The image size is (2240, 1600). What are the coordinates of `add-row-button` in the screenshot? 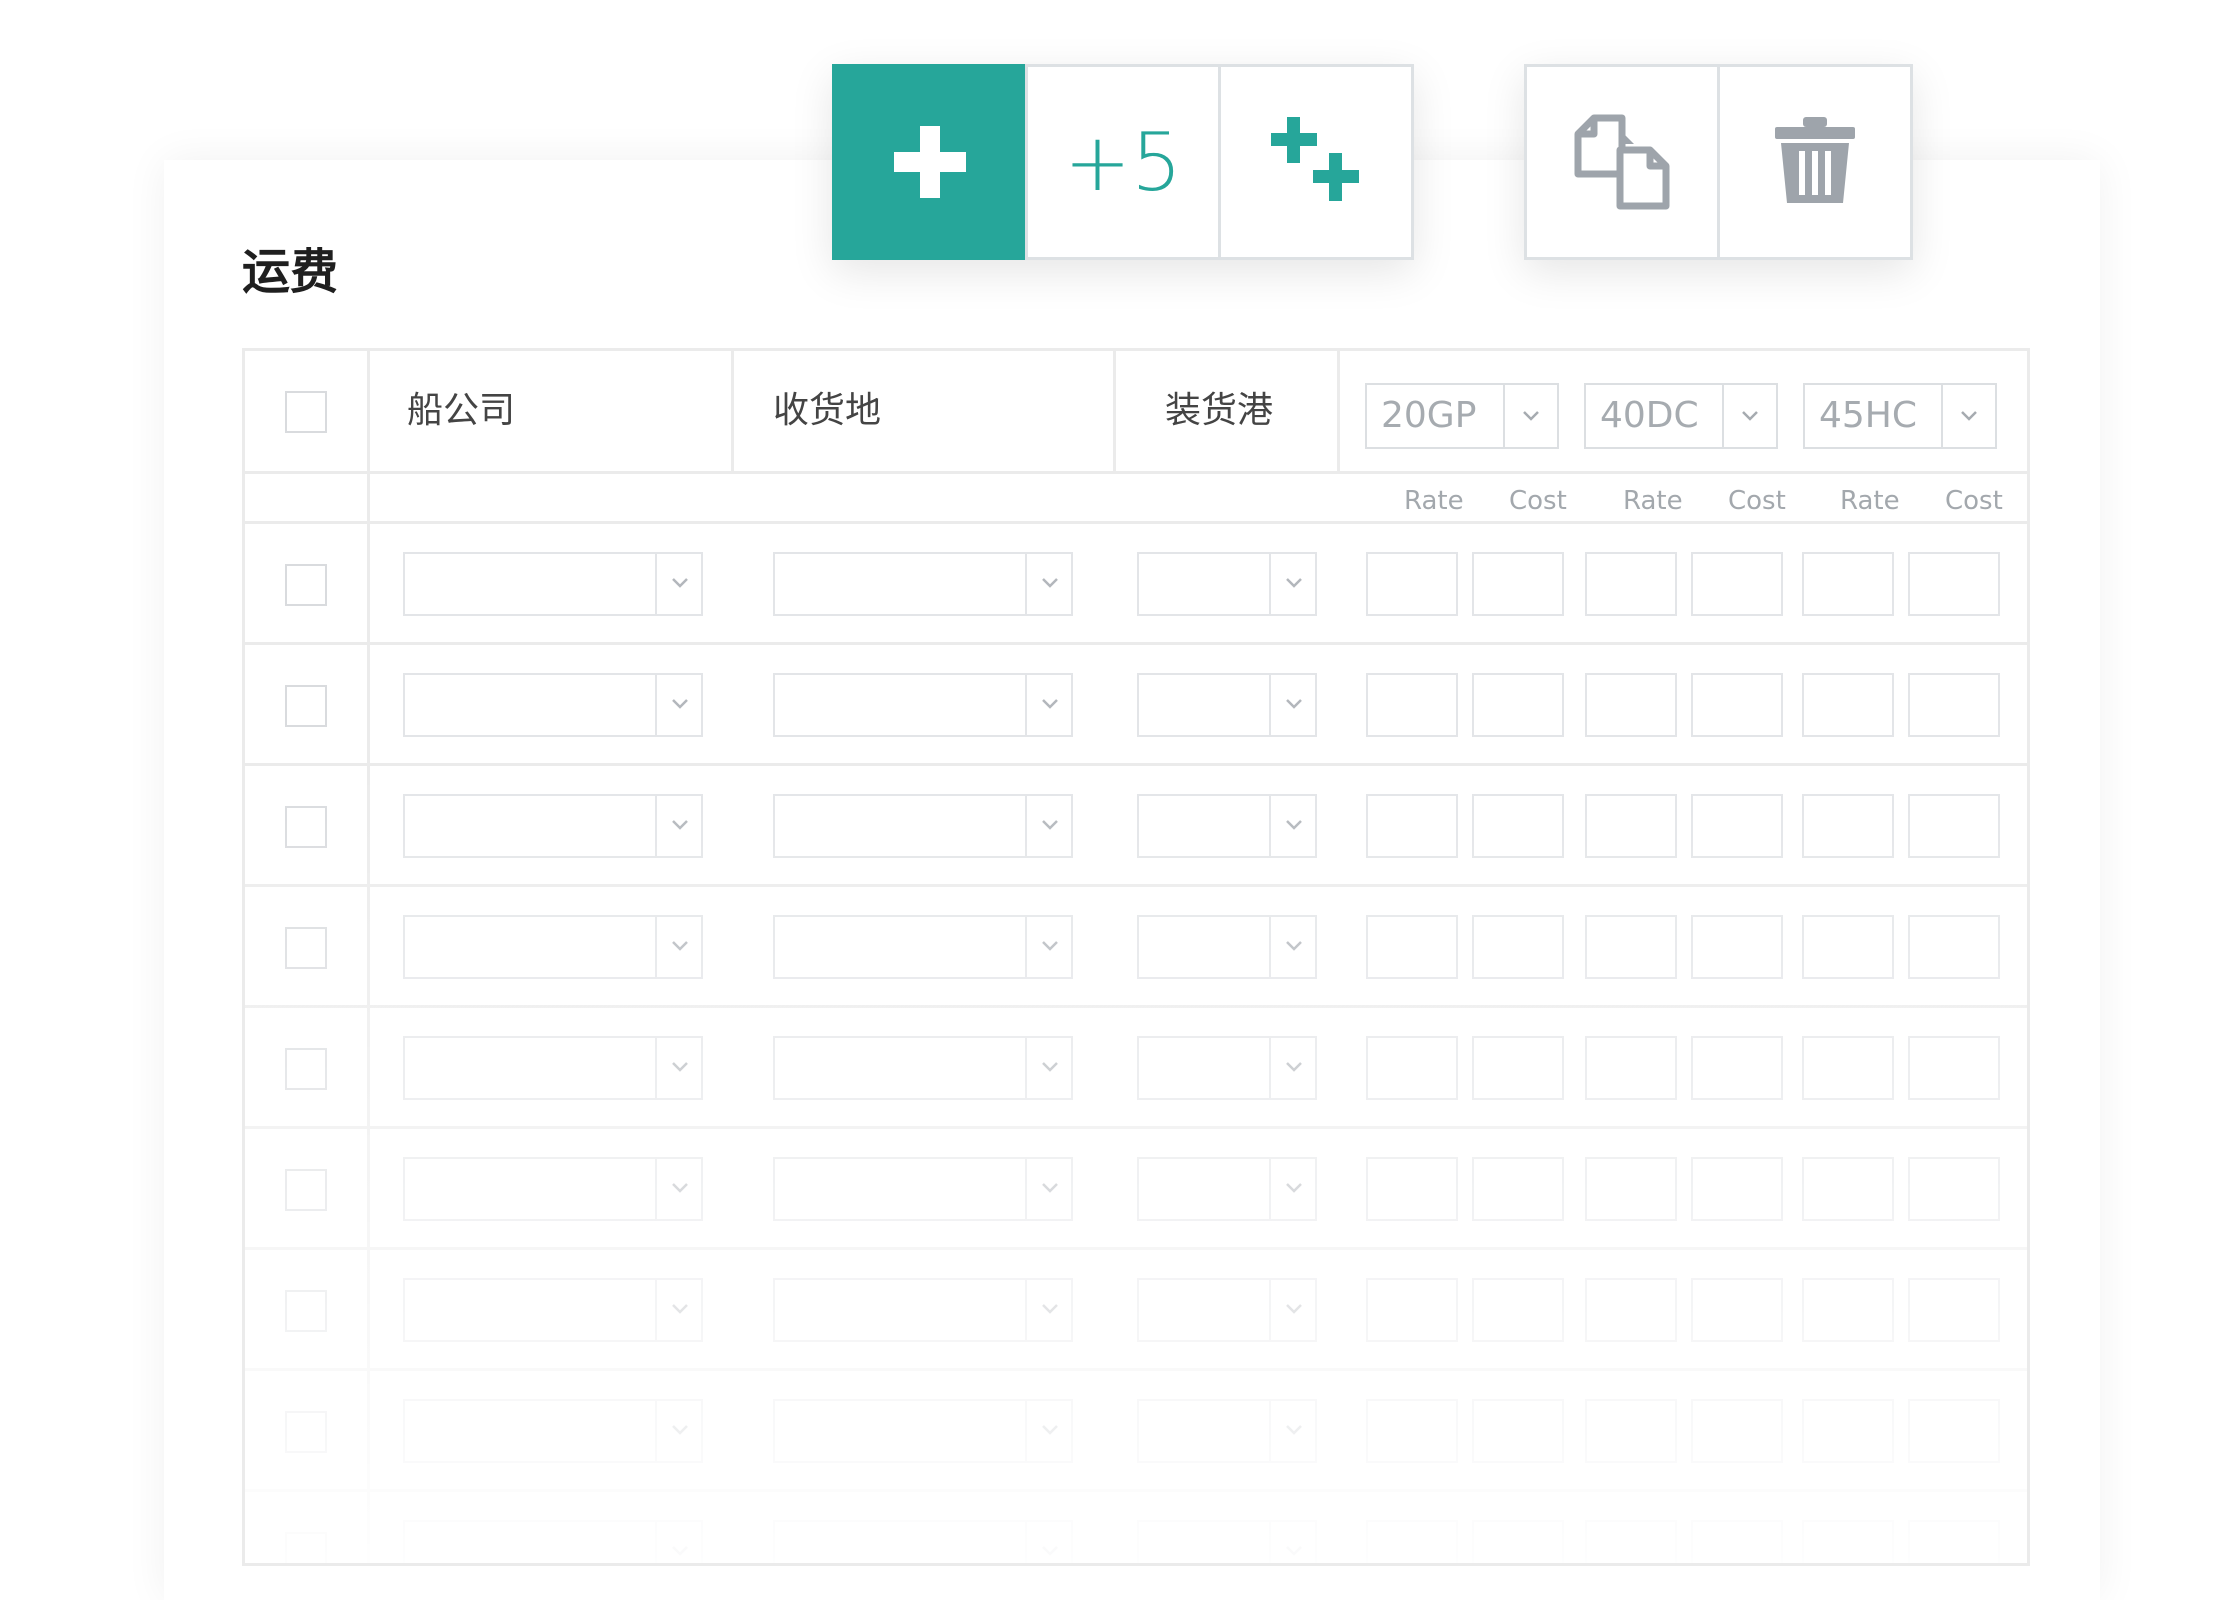 It's located at (930, 162).